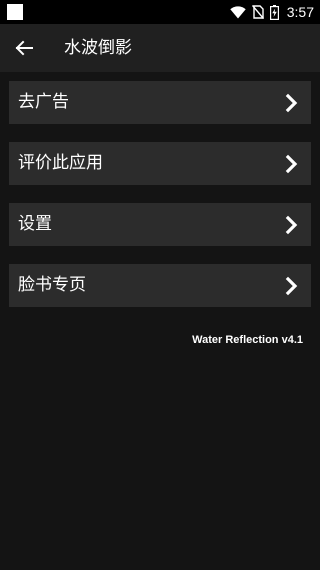 This screenshot has width=320, height=570. I want to click on menu-item-label: 评价此应用, so click(60, 163).